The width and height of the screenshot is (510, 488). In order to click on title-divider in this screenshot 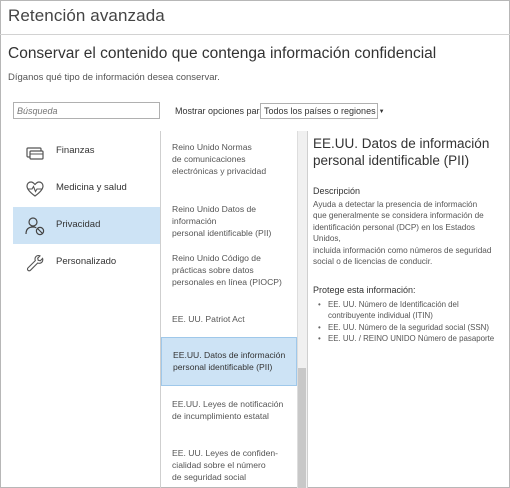, I will do `click(255, 34)`.